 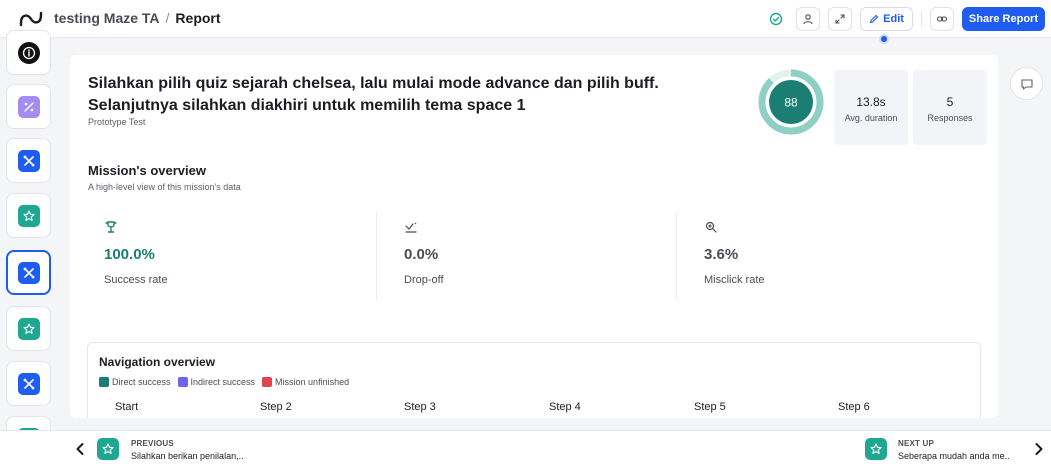 I want to click on mission-overview-title: Mission's overview, so click(x=147, y=170).